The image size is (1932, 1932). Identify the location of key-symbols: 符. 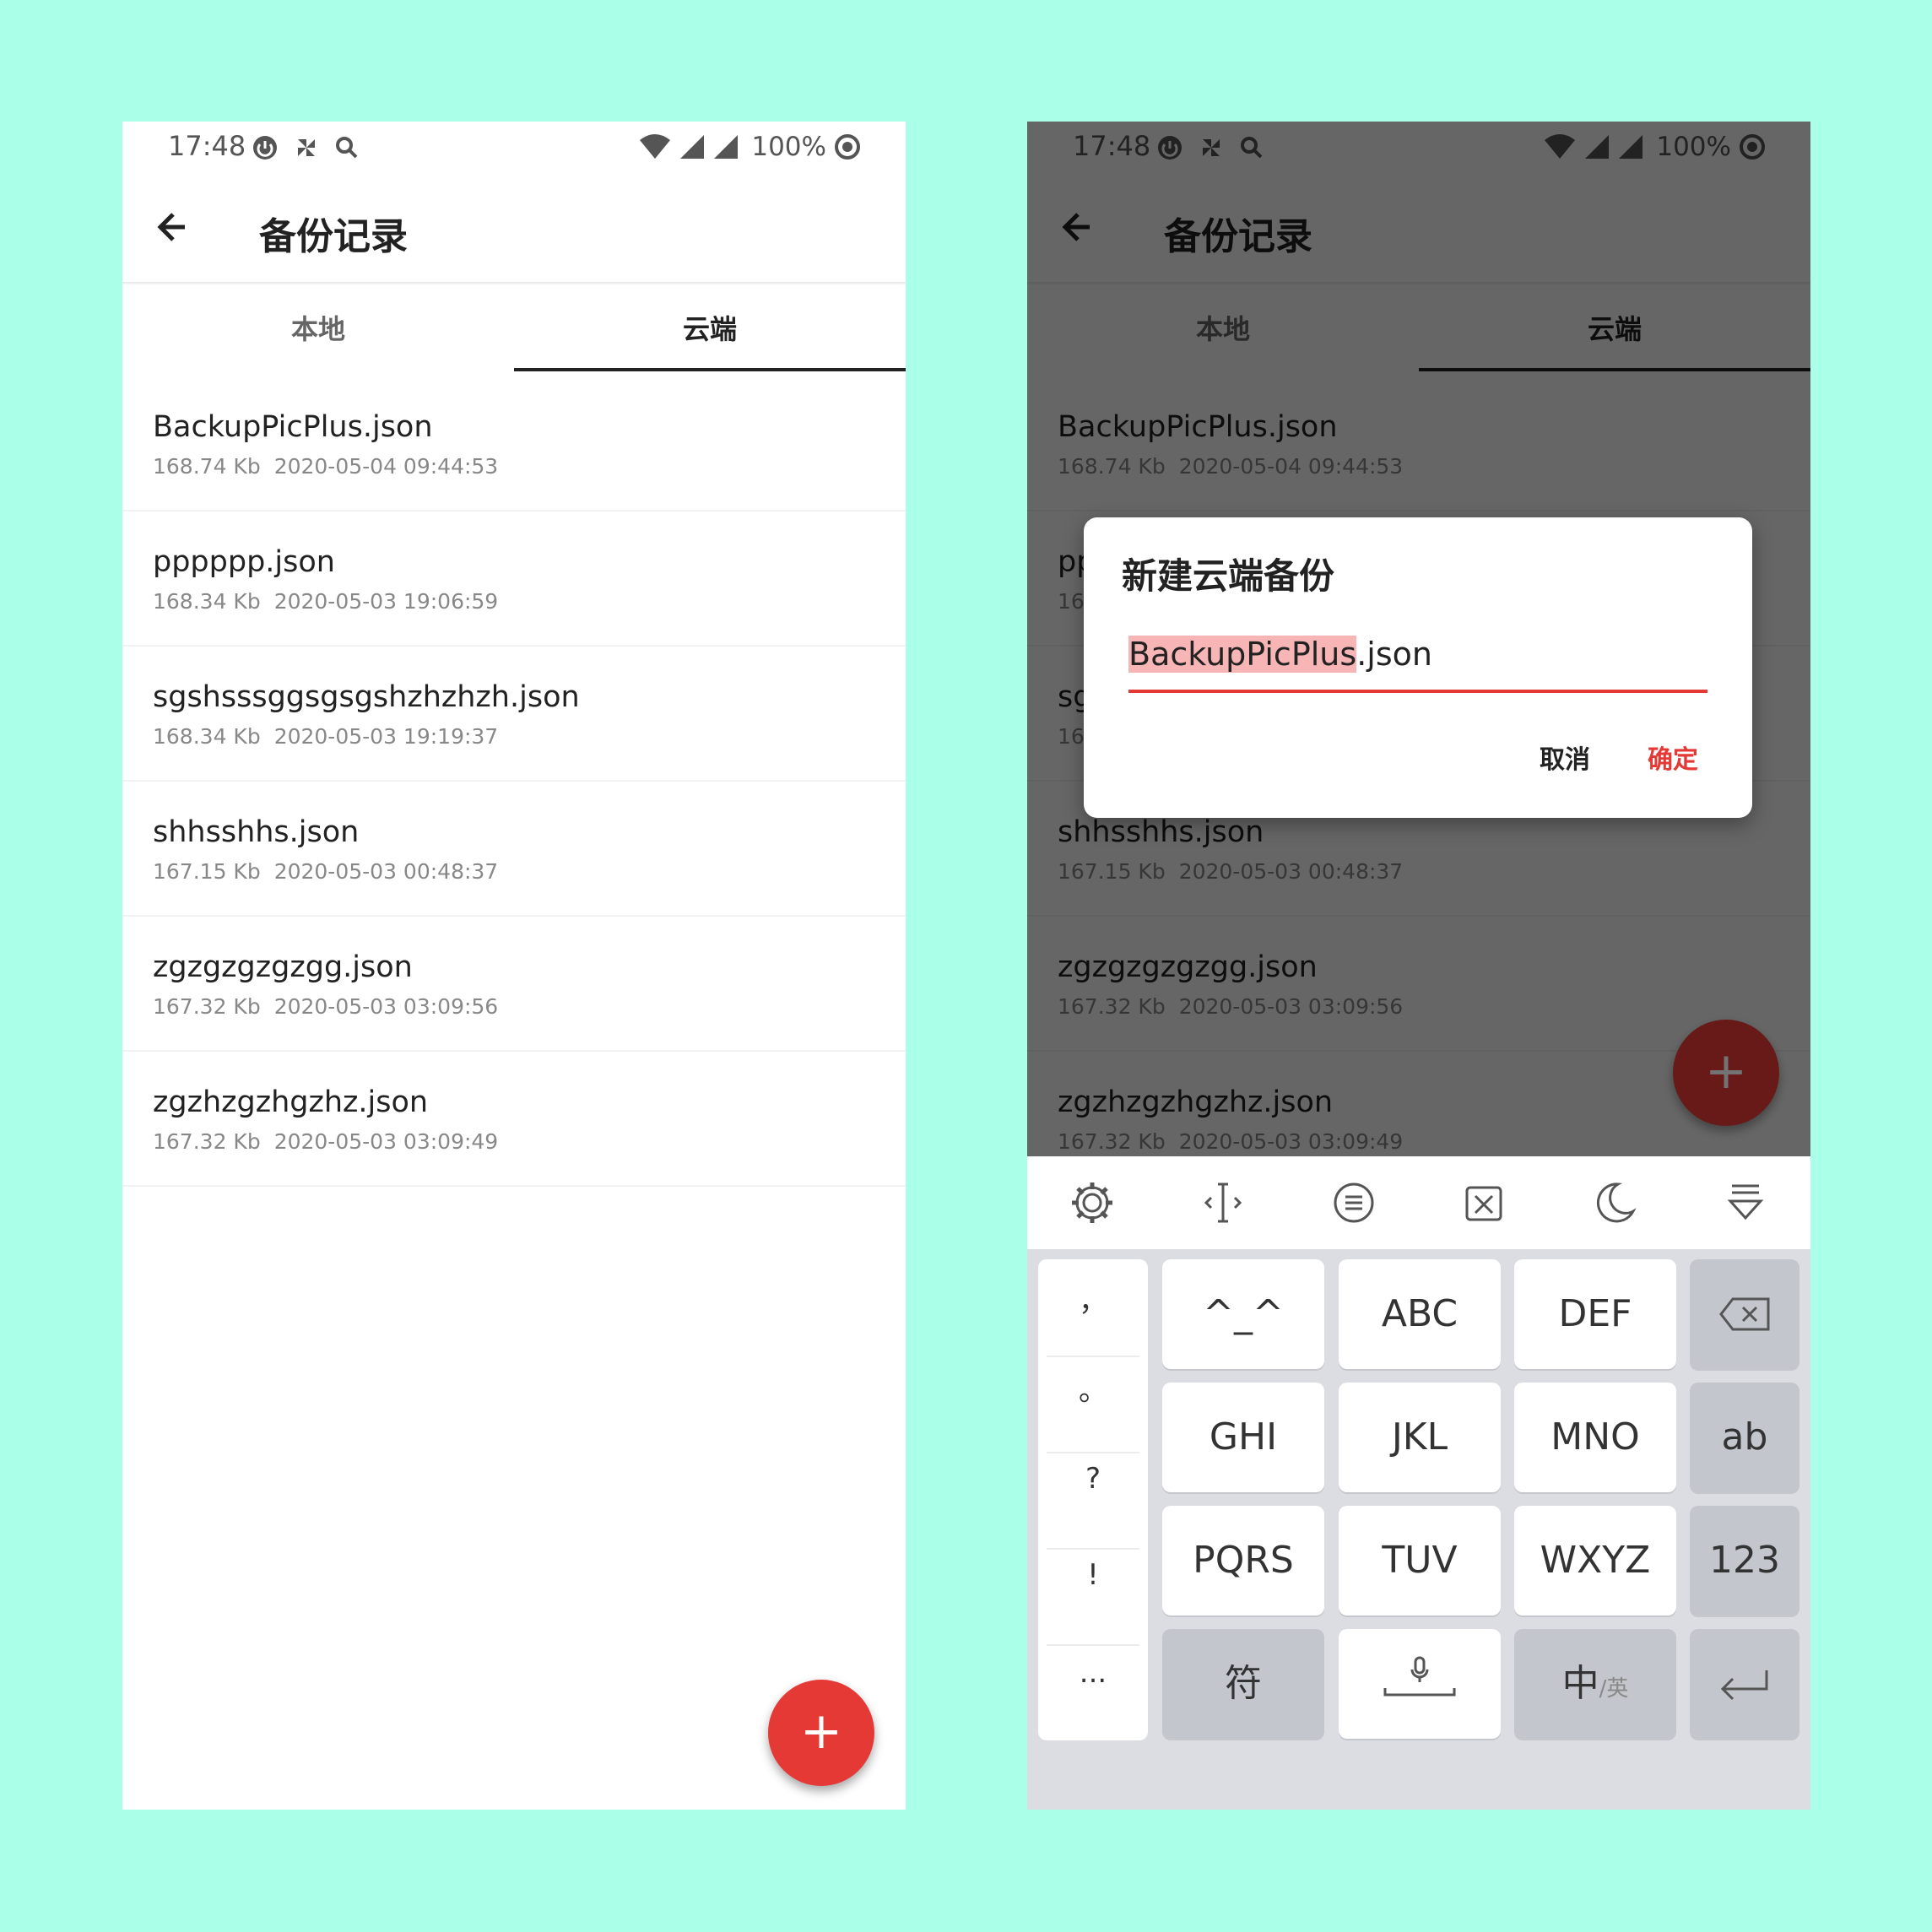
(1243, 1684).